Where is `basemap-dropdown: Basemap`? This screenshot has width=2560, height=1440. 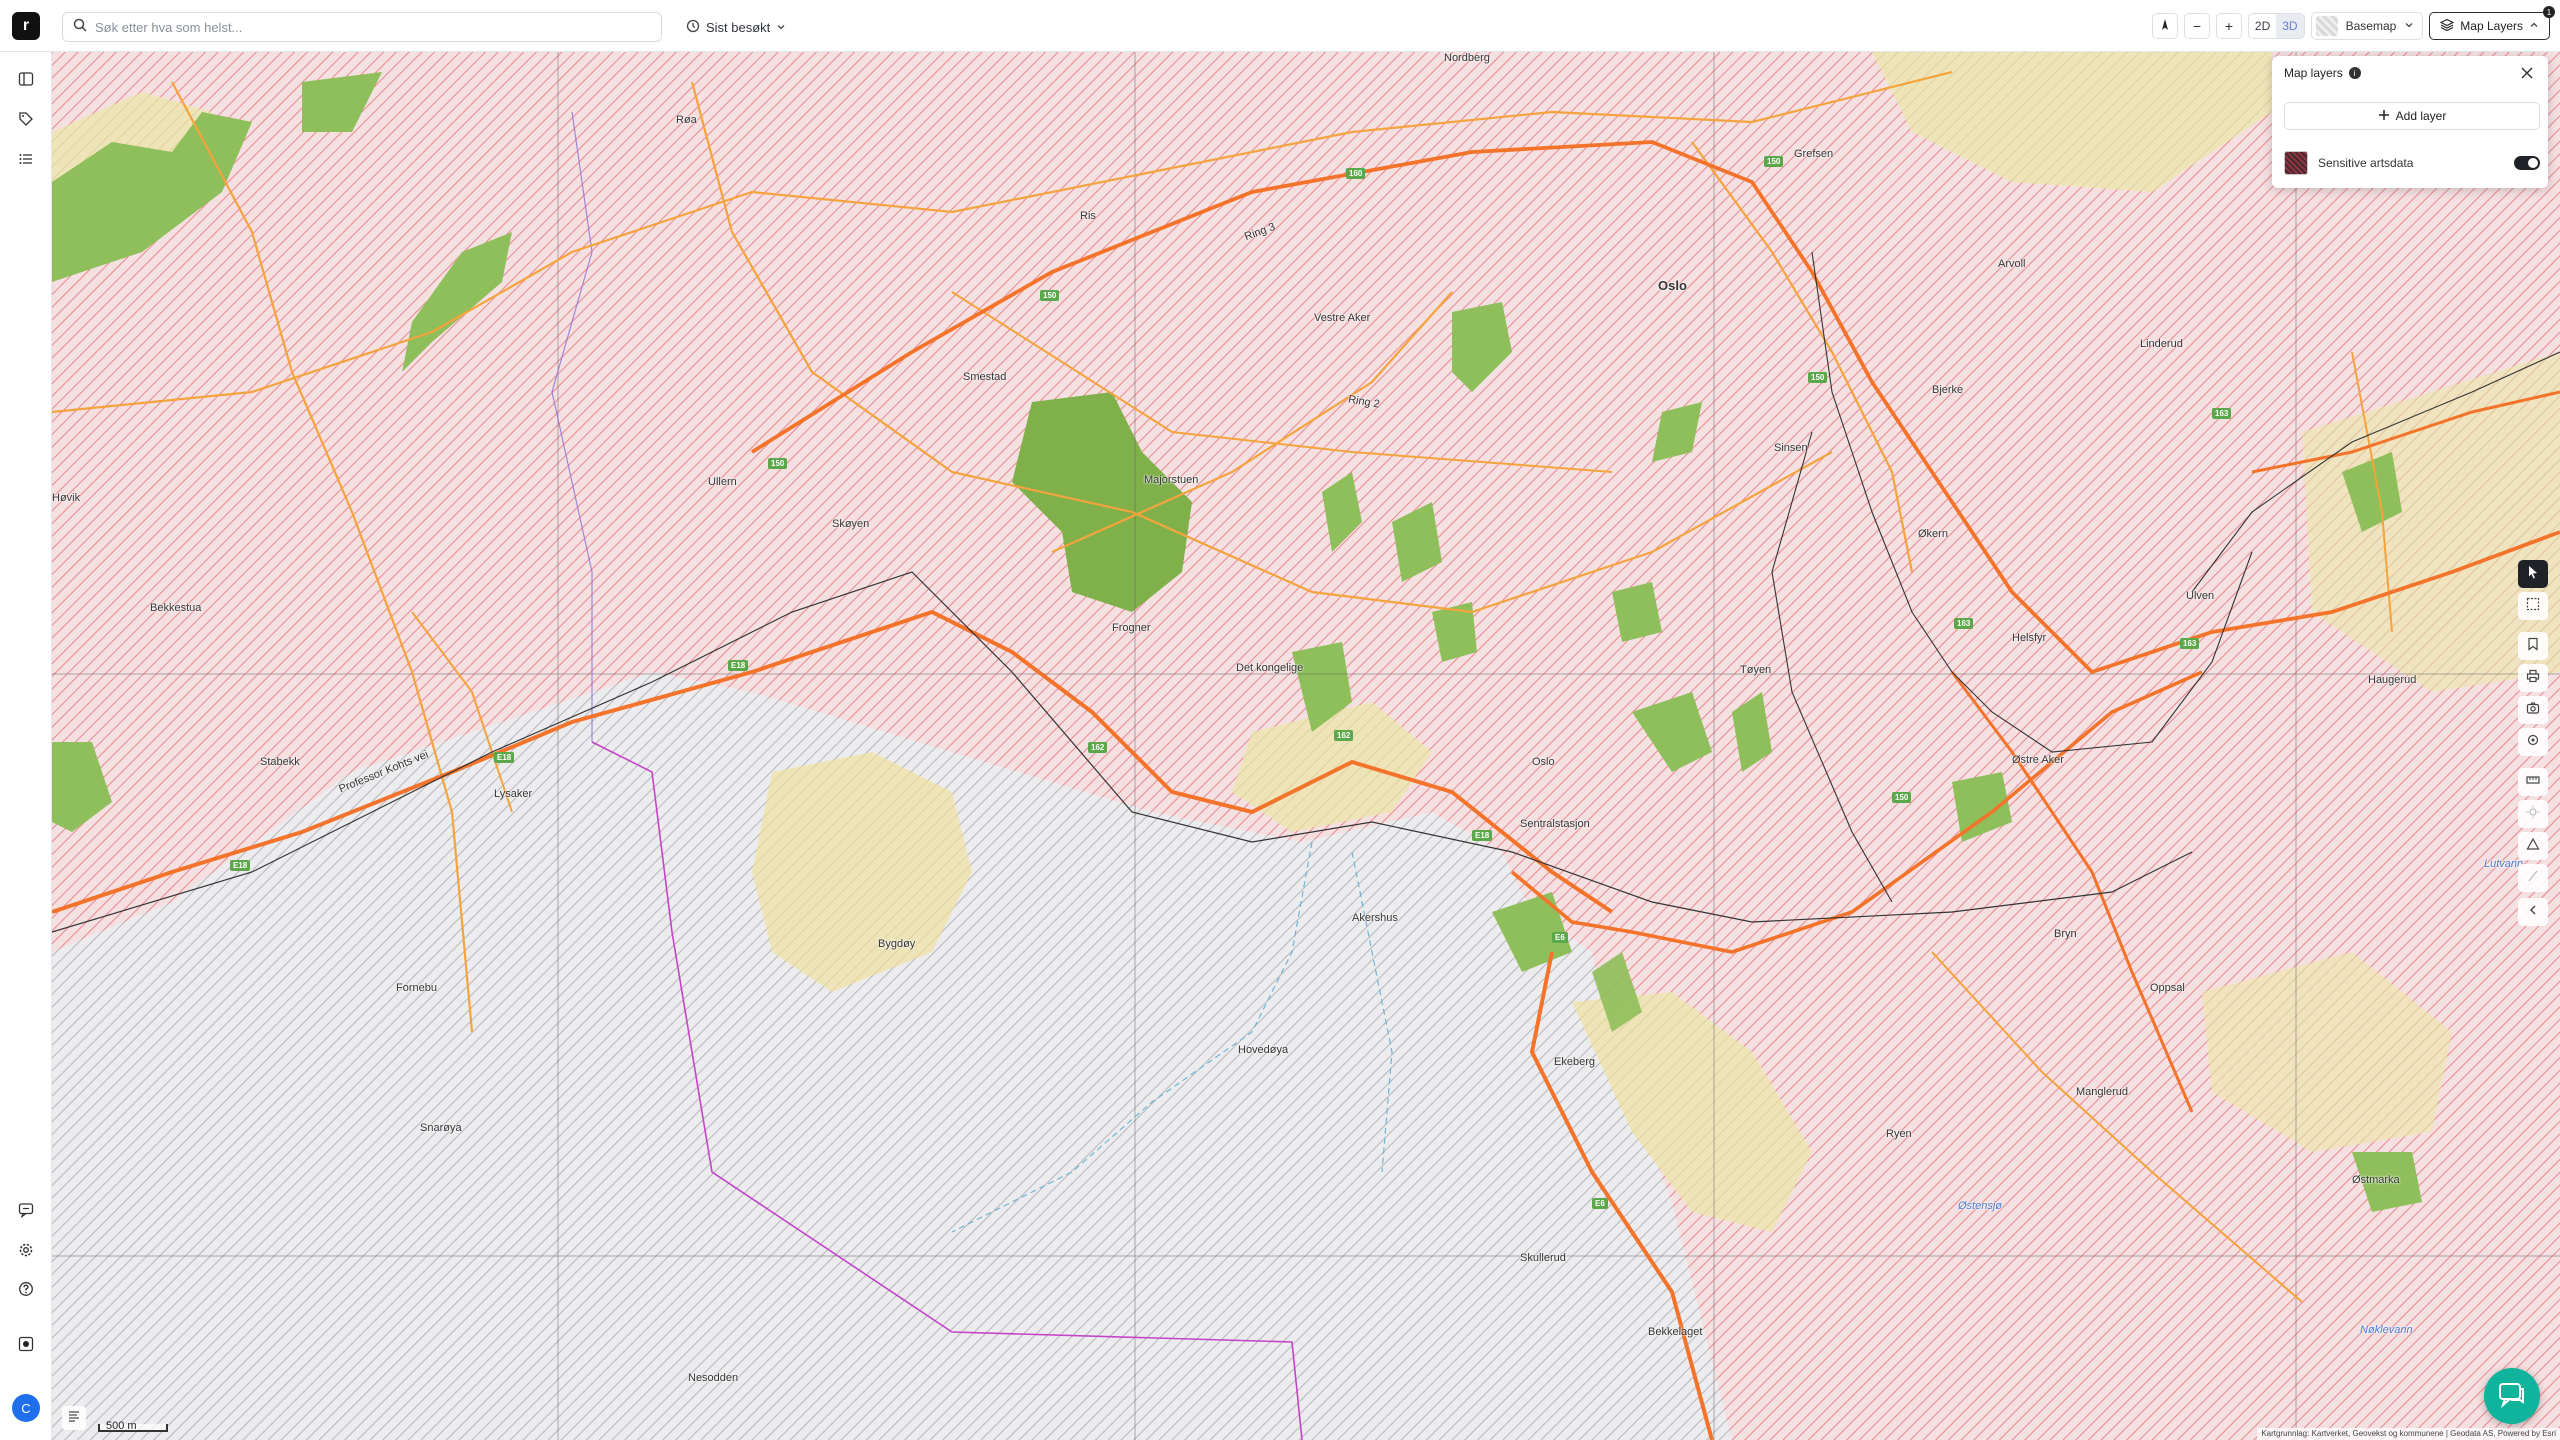 basemap-dropdown: Basemap is located at coordinates (2367, 26).